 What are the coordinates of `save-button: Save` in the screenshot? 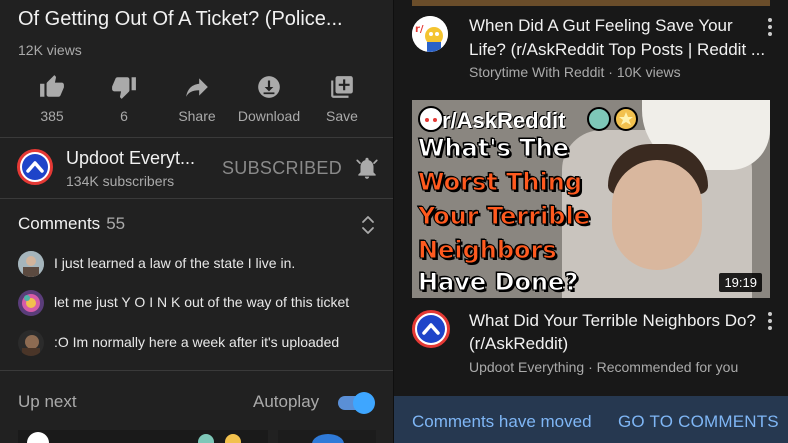 It's located at (342, 100).